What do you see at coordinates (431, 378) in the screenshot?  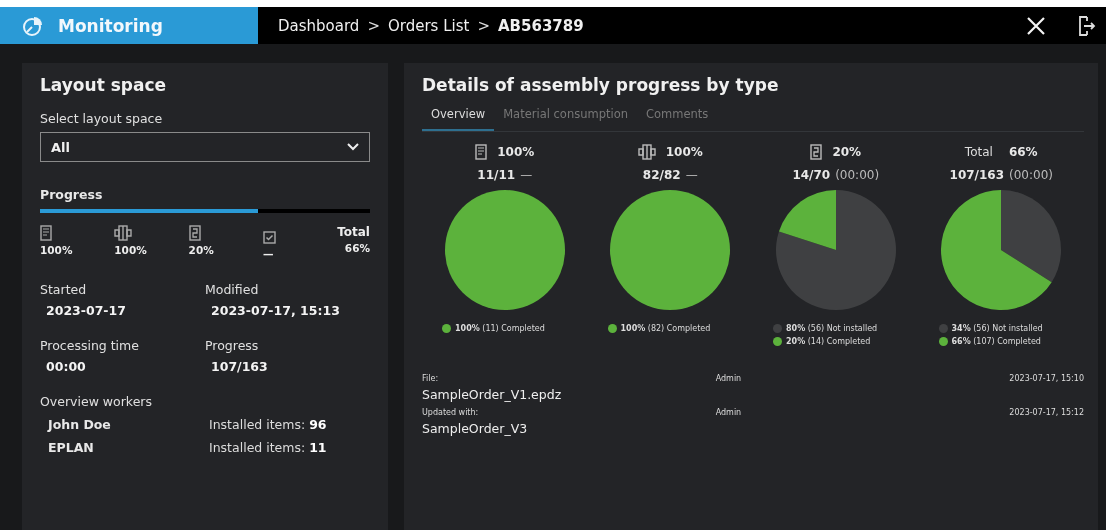 I see `file-label: File:` at bounding box center [431, 378].